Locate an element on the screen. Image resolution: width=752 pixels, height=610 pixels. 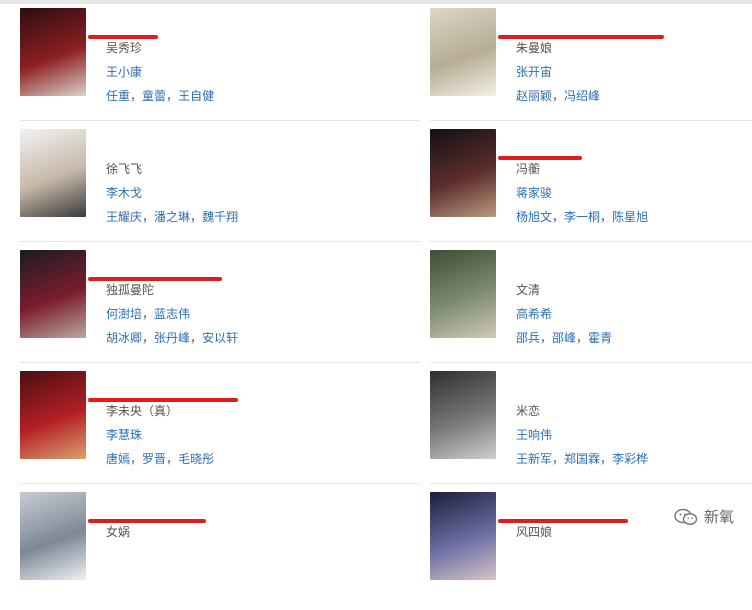
person-link: 安以轩 is located at coordinates (220, 338).